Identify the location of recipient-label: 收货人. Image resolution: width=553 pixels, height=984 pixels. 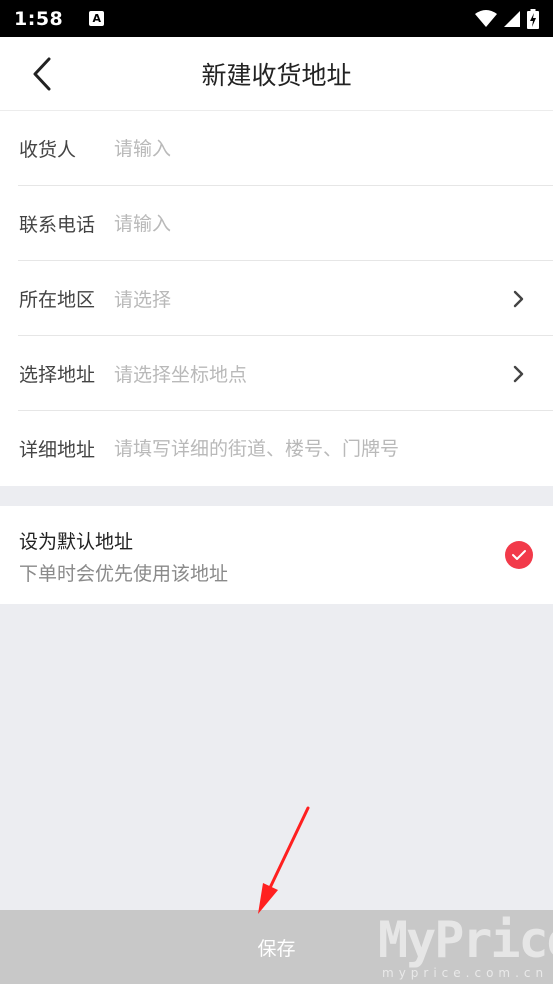
(48, 150).